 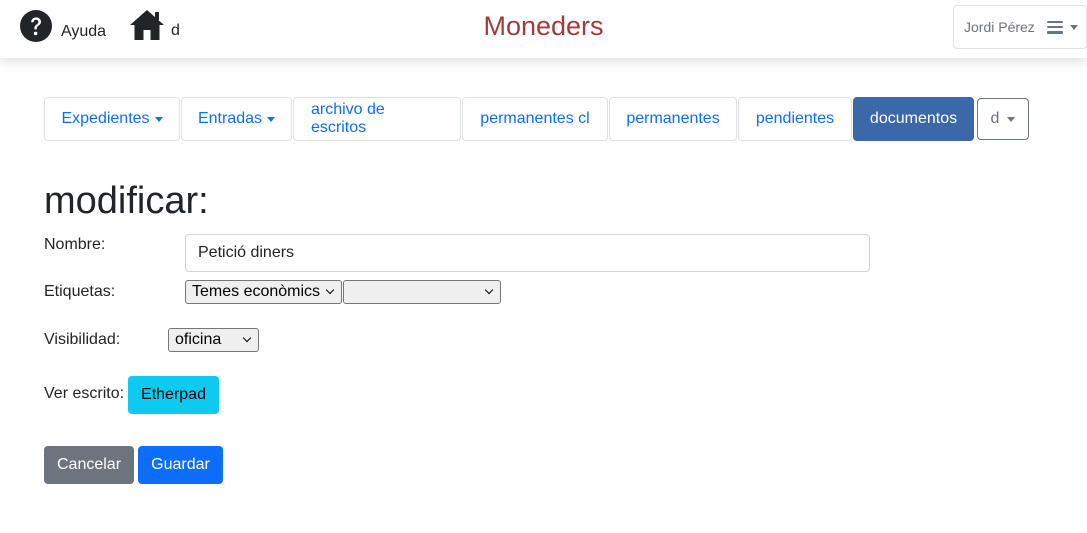 I want to click on nombre-input, so click(x=527, y=253).